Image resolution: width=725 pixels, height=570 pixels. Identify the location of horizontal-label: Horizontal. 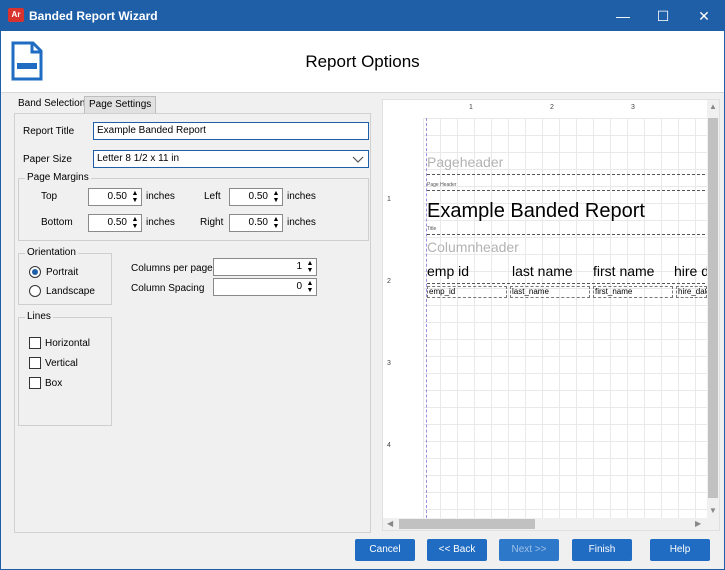
(68, 343).